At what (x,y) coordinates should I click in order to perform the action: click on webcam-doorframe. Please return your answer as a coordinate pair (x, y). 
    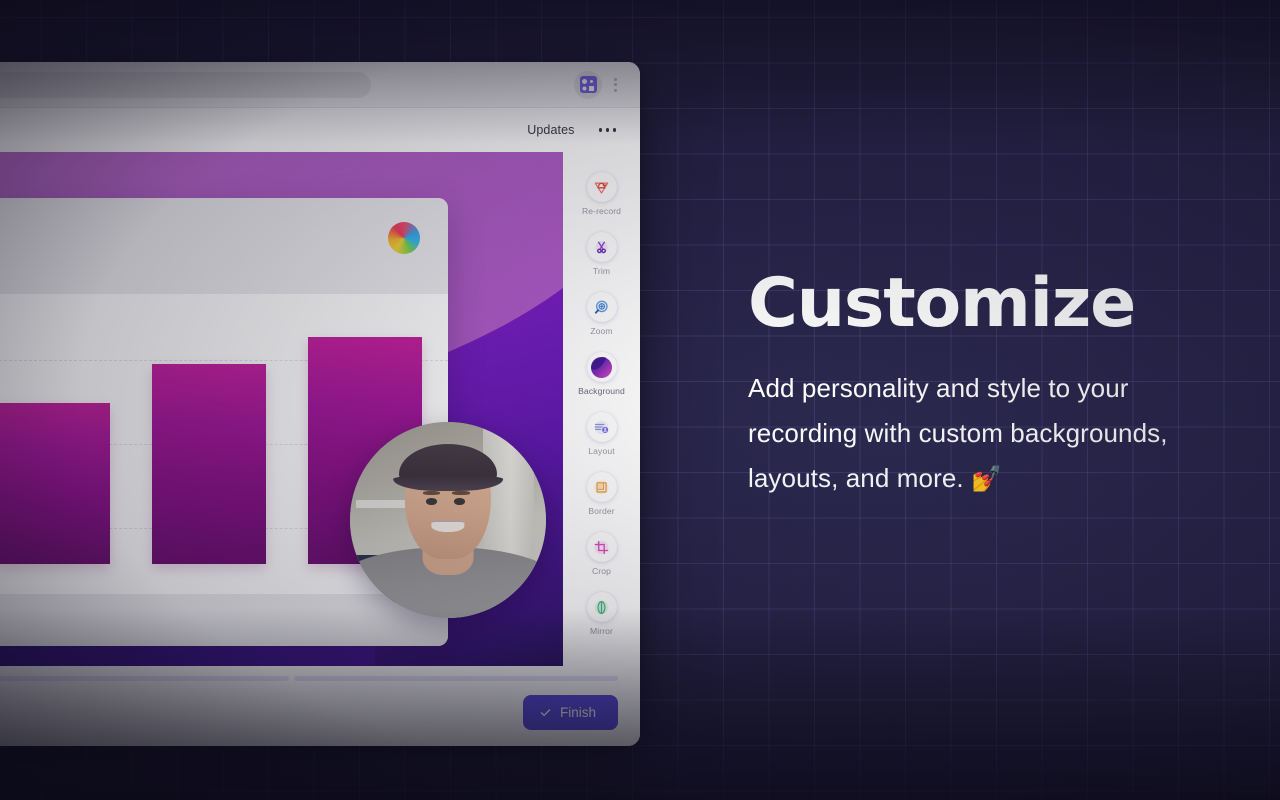
    Looking at the image, I should click on (509, 495).